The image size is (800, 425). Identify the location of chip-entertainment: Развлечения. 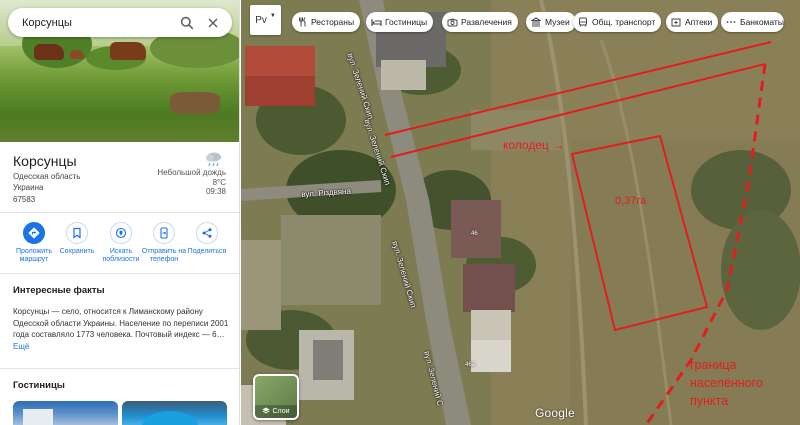
(480, 22).